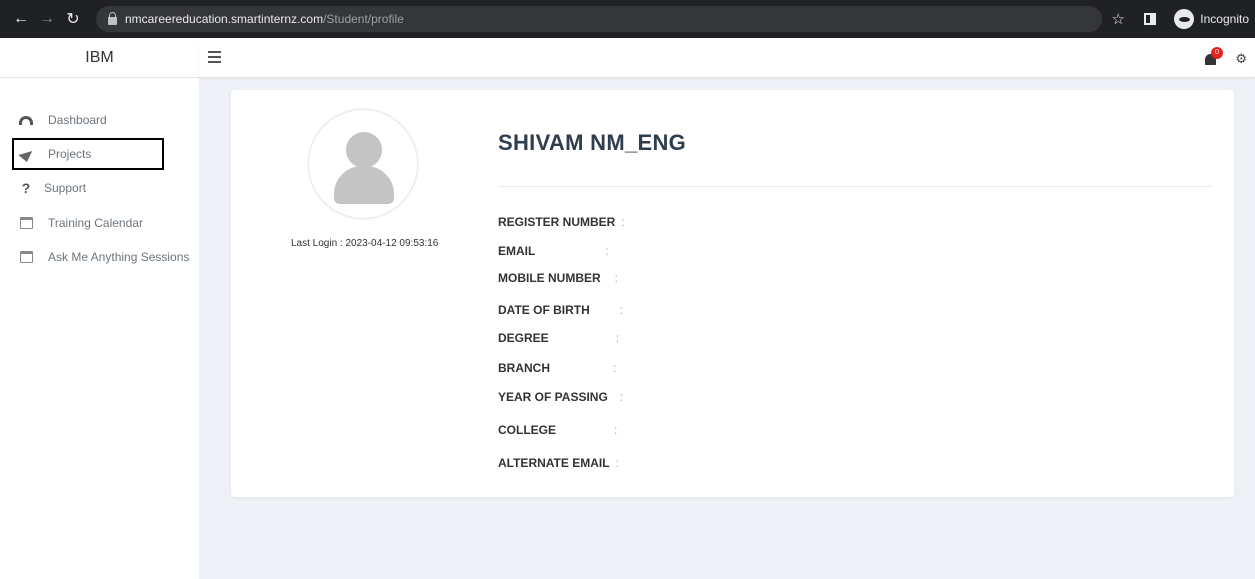 Image resolution: width=1255 pixels, height=579 pixels. Describe the element at coordinates (549, 278) in the screenshot. I see `field-label: MOBILE NUMBER` at that location.